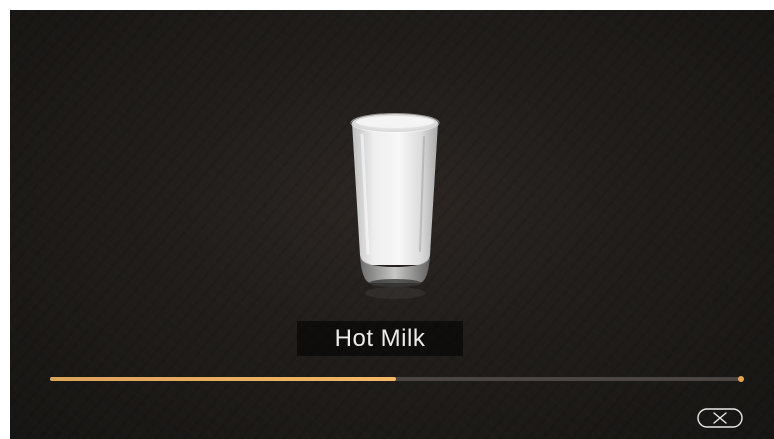 The image size is (774, 439). Describe the element at coordinates (397, 379) in the screenshot. I see `brewing-progress-bar` at that location.